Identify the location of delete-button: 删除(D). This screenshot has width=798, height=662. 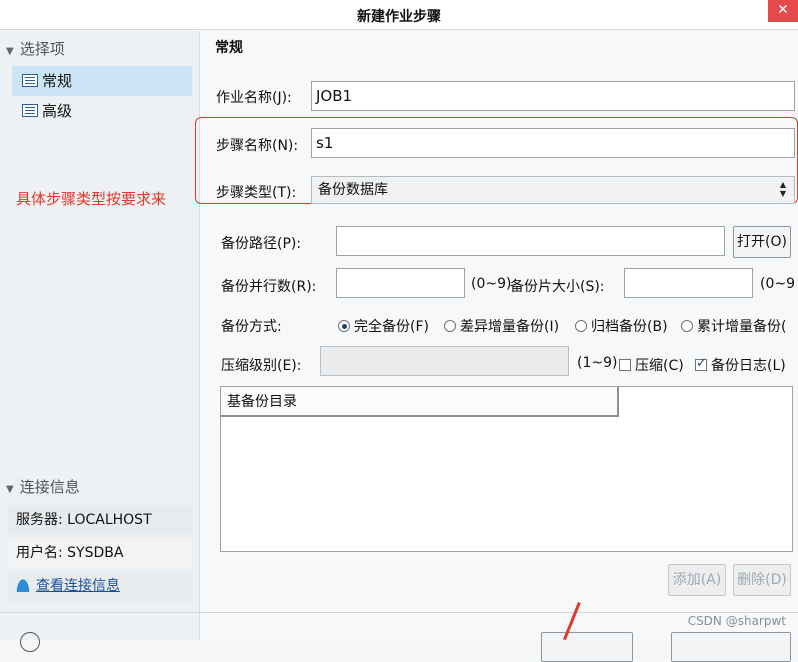
(762, 580).